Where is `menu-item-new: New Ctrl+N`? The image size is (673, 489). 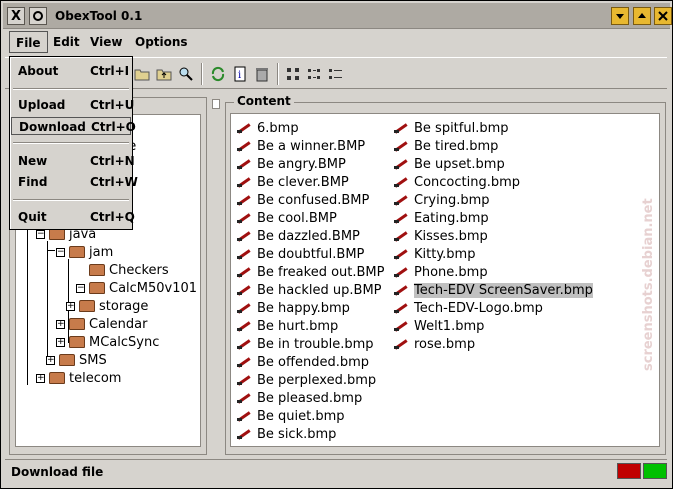 menu-item-new: New Ctrl+N is located at coordinates (73, 161).